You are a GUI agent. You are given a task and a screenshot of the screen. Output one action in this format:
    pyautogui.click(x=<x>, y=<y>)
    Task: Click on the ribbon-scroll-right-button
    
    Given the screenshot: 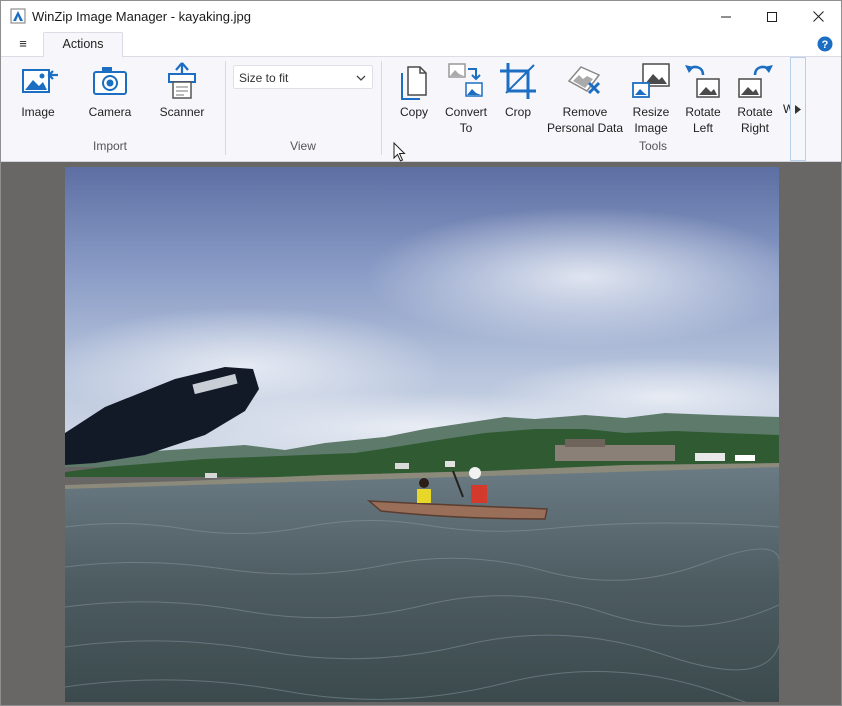 What is the action you would take?
    pyautogui.click(x=798, y=109)
    